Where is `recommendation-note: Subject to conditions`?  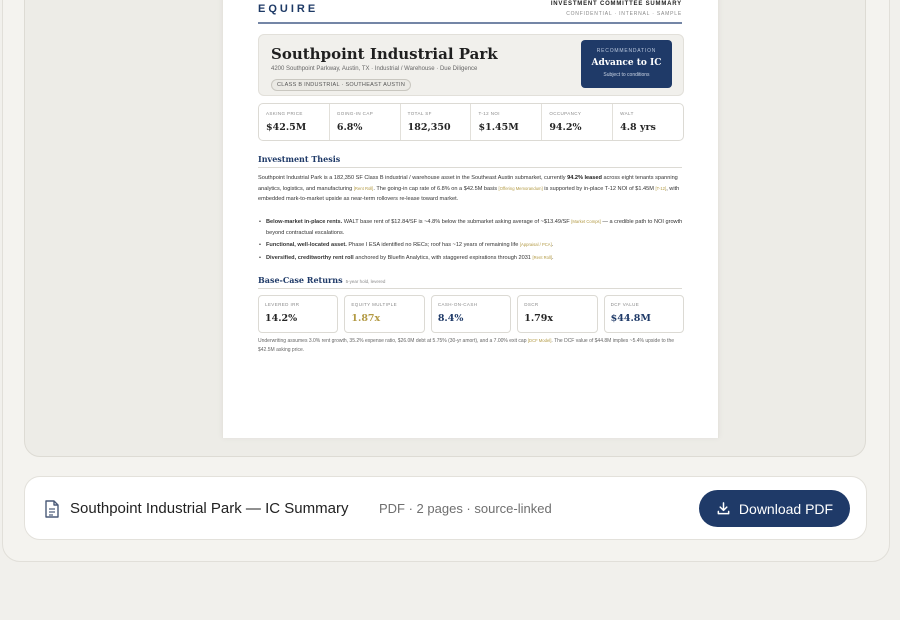 recommendation-note: Subject to conditions is located at coordinates (626, 75).